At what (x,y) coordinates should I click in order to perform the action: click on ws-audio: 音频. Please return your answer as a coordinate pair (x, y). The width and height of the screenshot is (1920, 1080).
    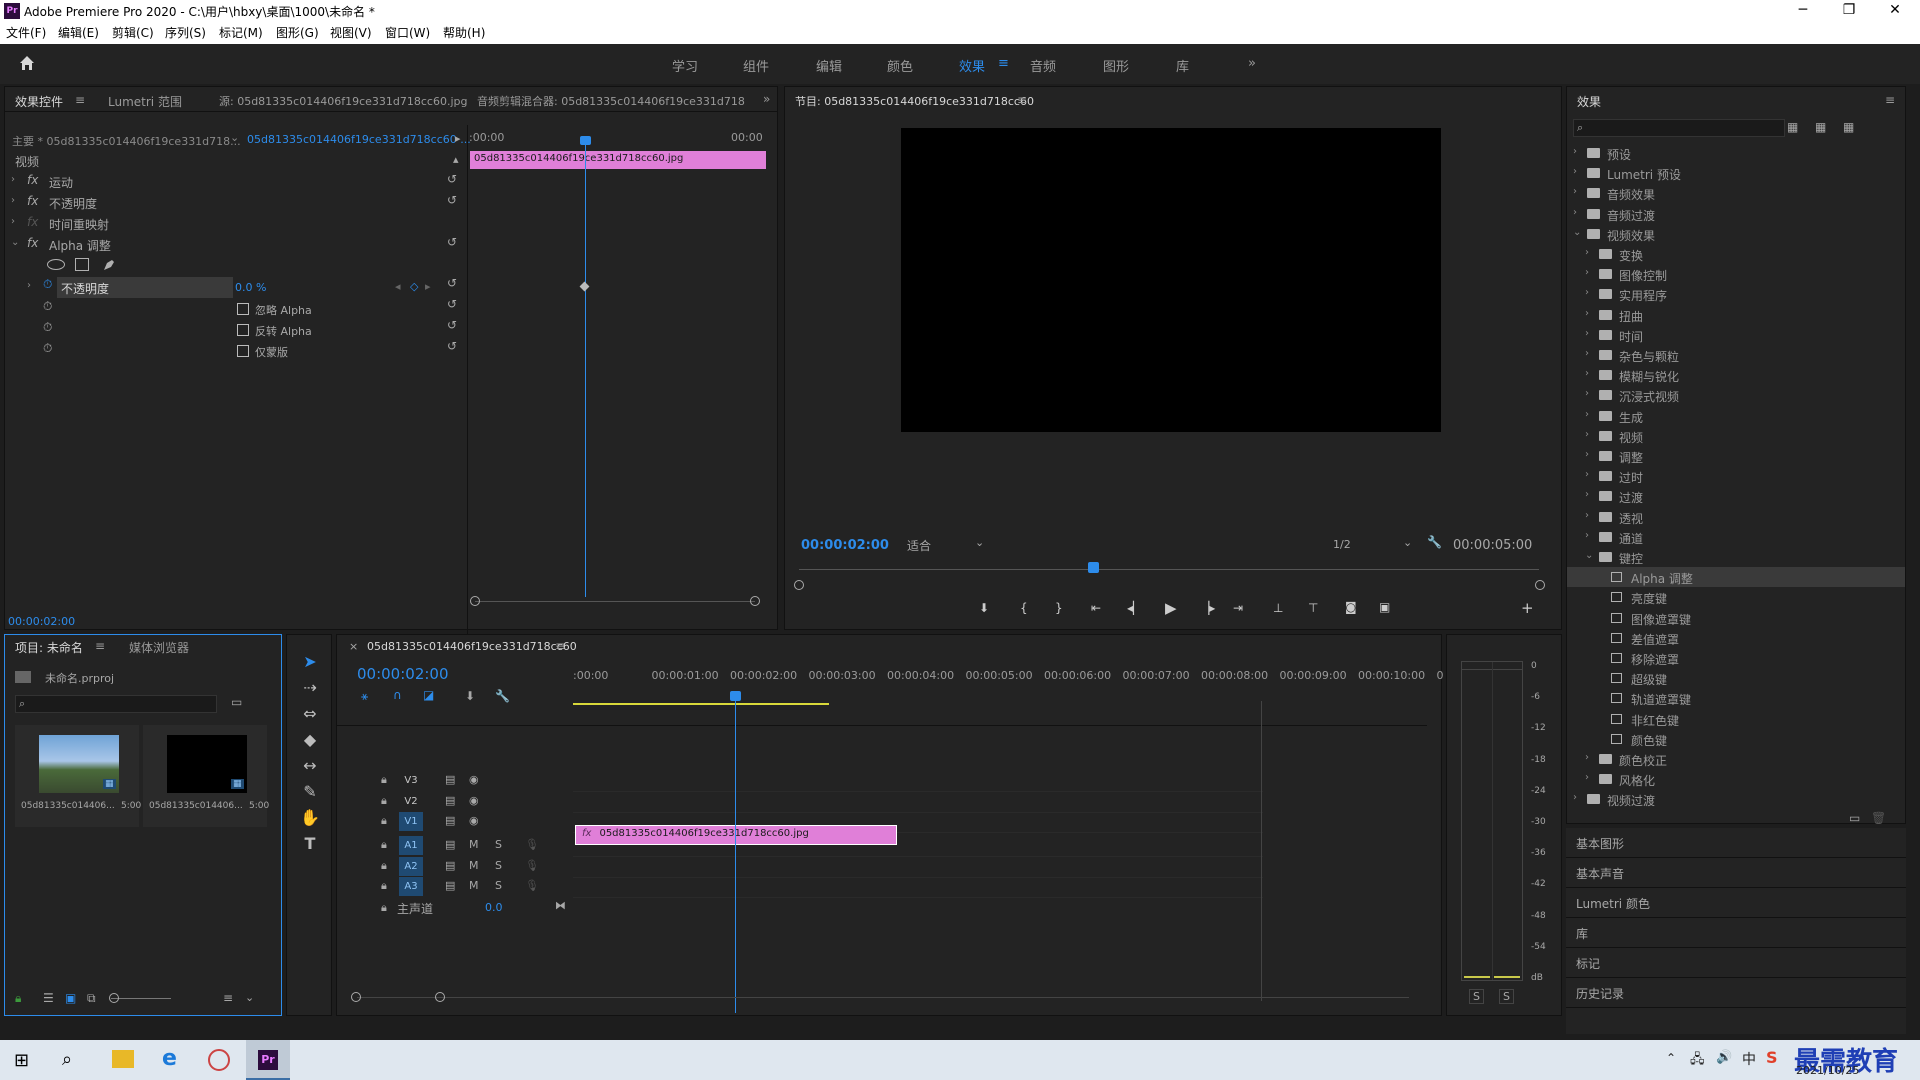
    Looking at the image, I should click on (1043, 65).